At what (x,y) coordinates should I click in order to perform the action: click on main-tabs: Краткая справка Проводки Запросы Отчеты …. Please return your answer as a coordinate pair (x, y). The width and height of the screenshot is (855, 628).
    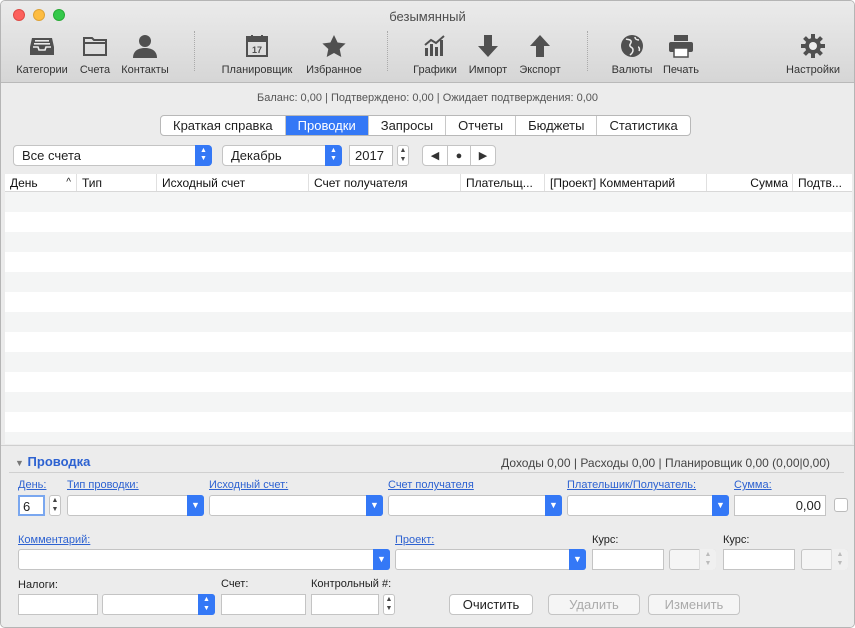
    Looking at the image, I should click on (425, 125).